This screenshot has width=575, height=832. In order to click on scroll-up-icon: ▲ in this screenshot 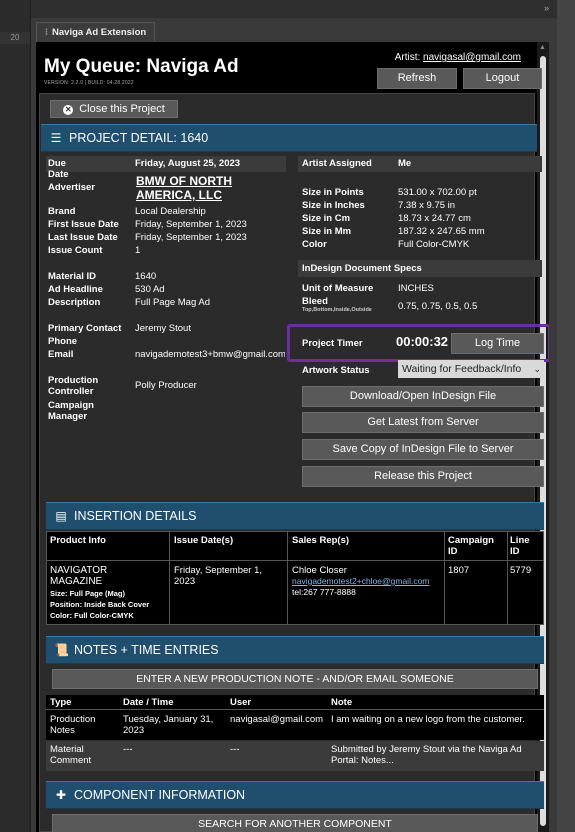, I will do `click(542, 47)`.